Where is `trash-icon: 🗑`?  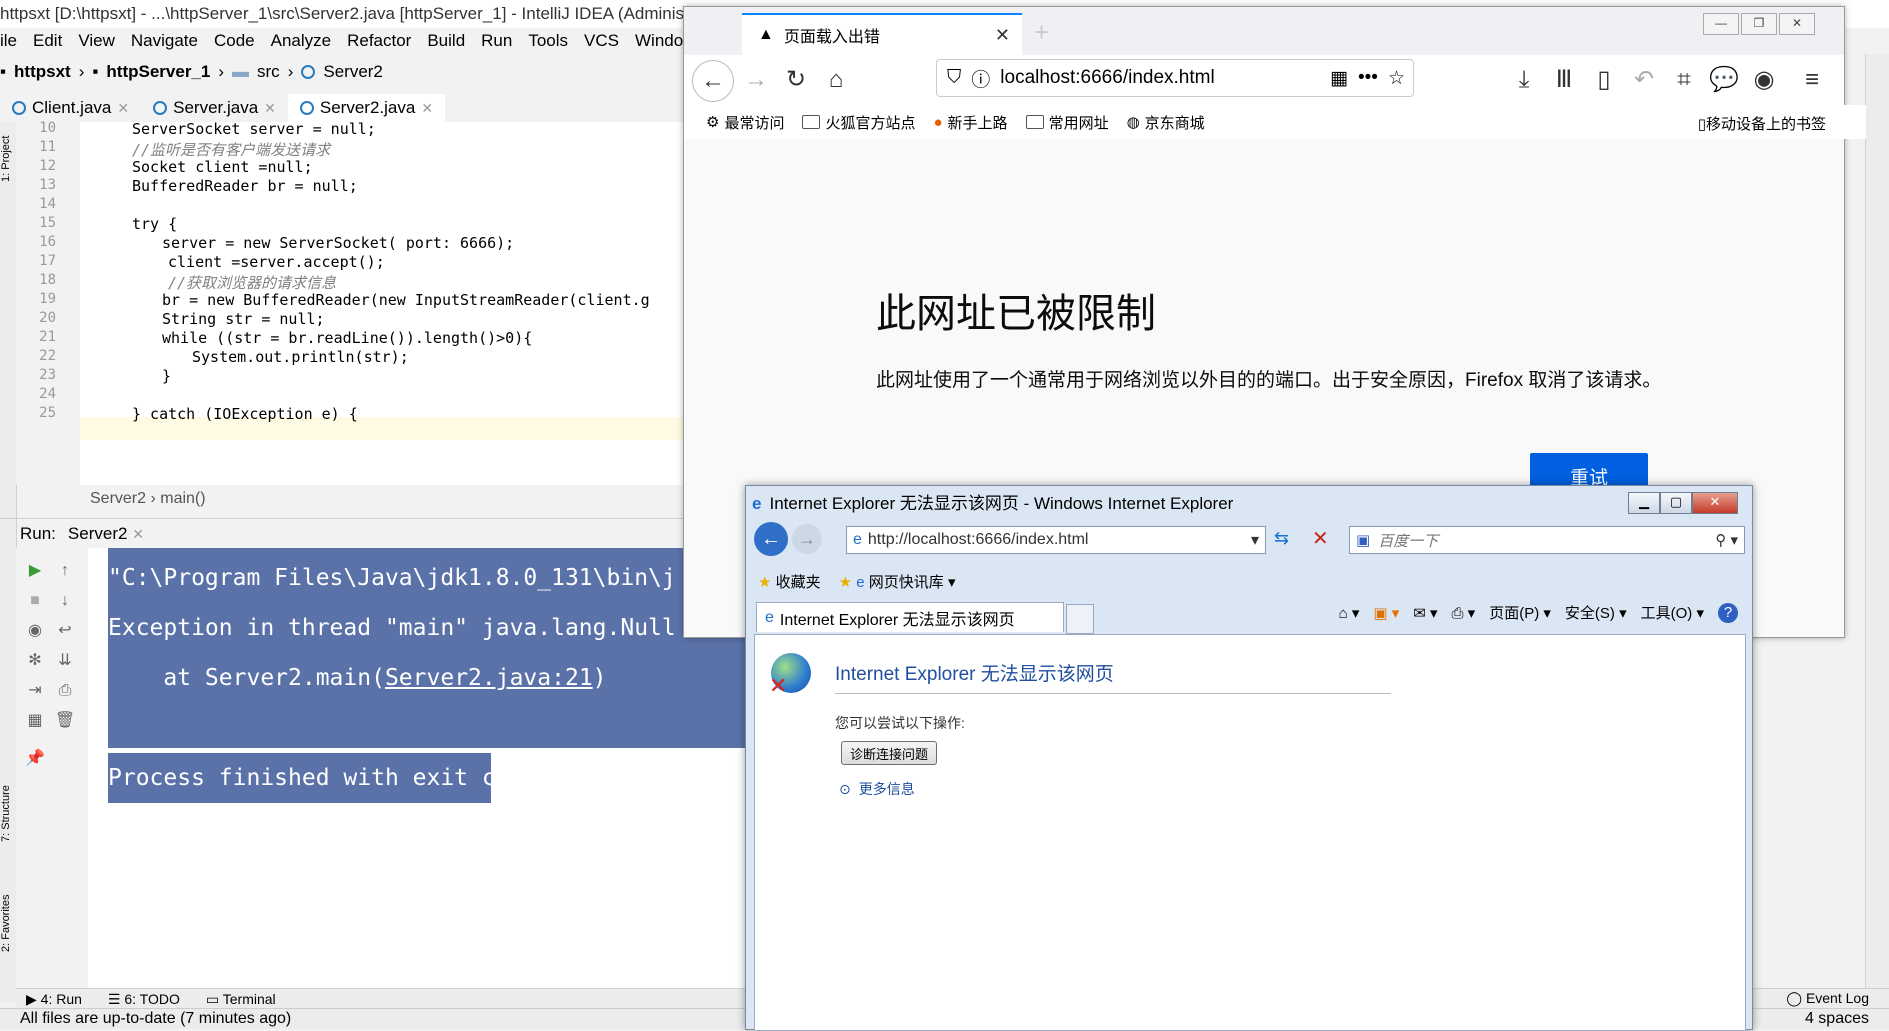
trash-icon: 🗑 is located at coordinates (65, 721).